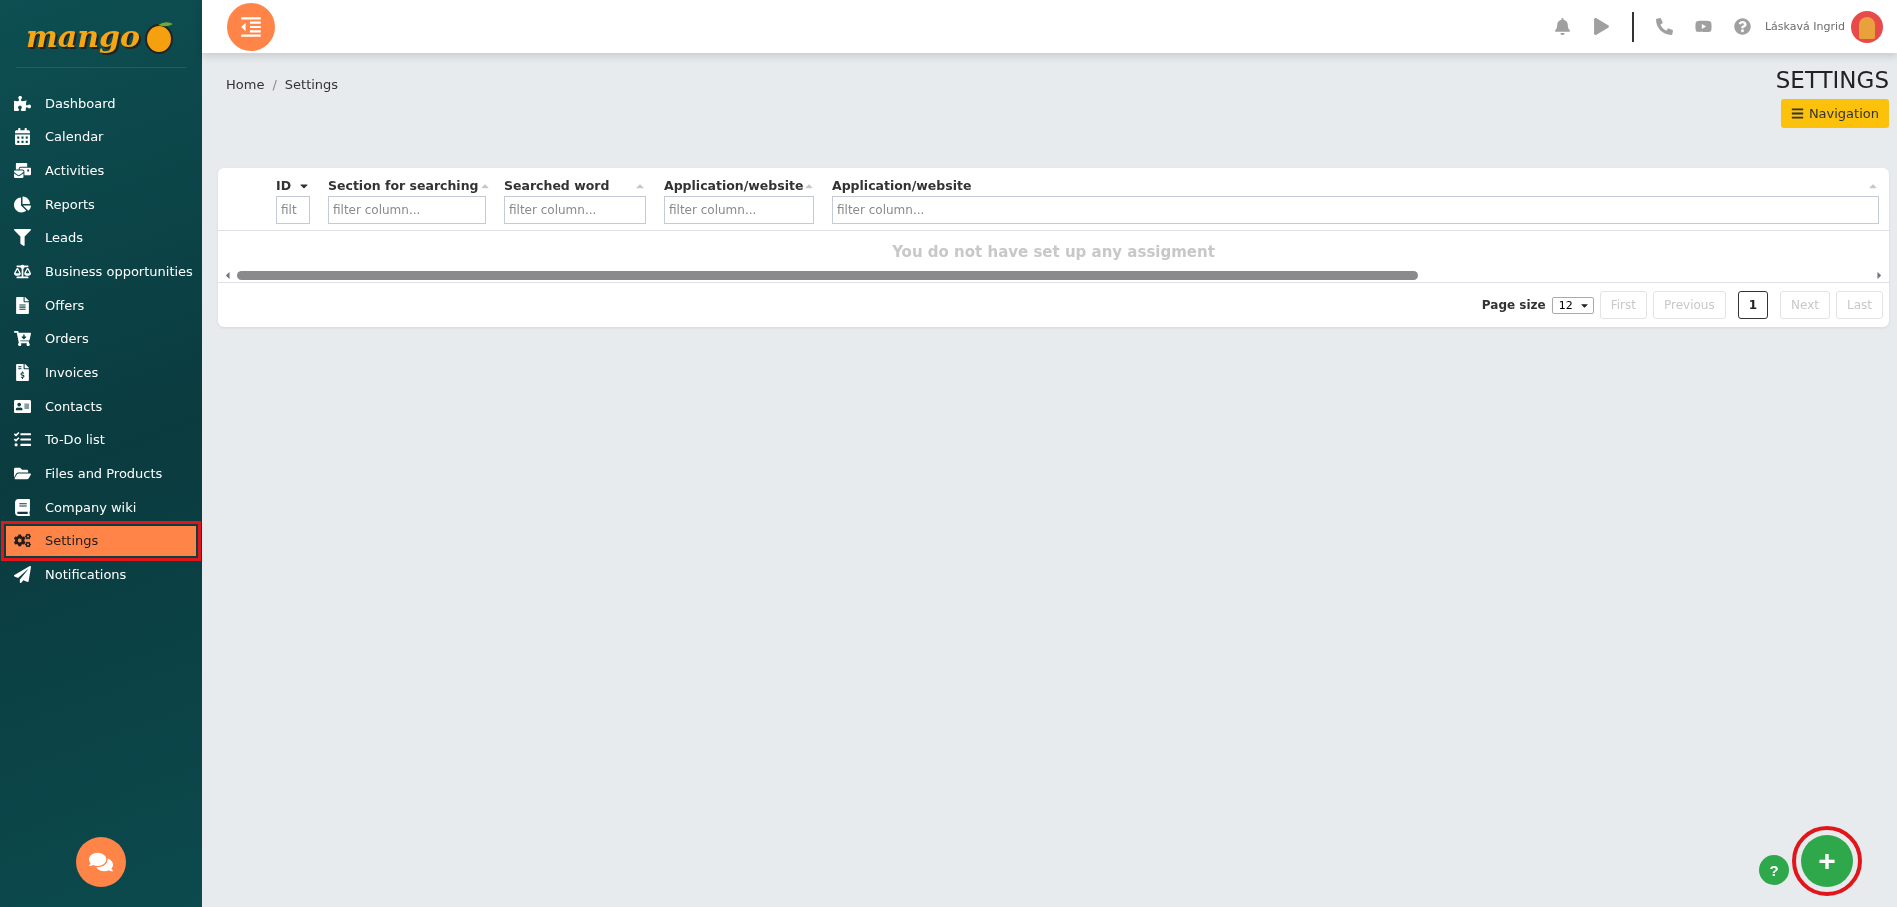  I want to click on help-icon, so click(1742, 26).